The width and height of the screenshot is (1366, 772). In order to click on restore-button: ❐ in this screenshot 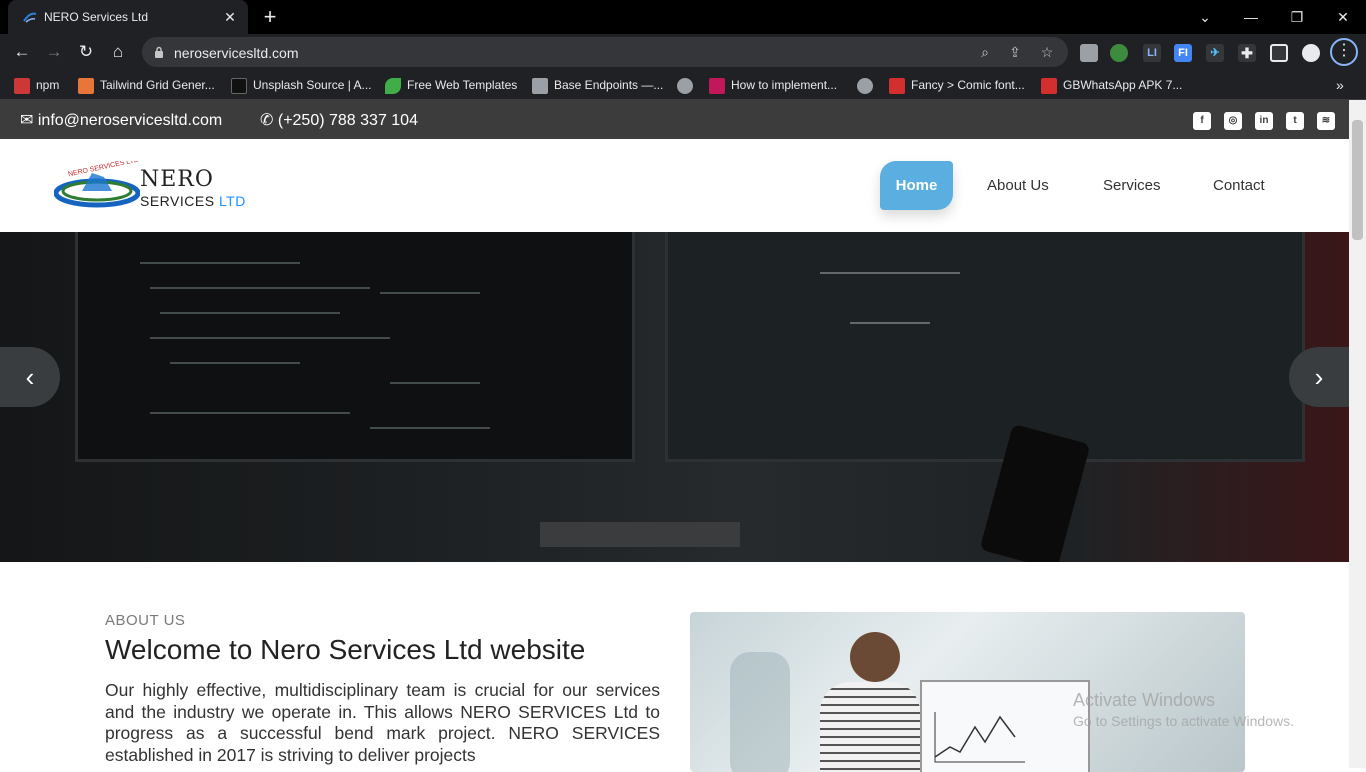, I will do `click(1297, 17)`.